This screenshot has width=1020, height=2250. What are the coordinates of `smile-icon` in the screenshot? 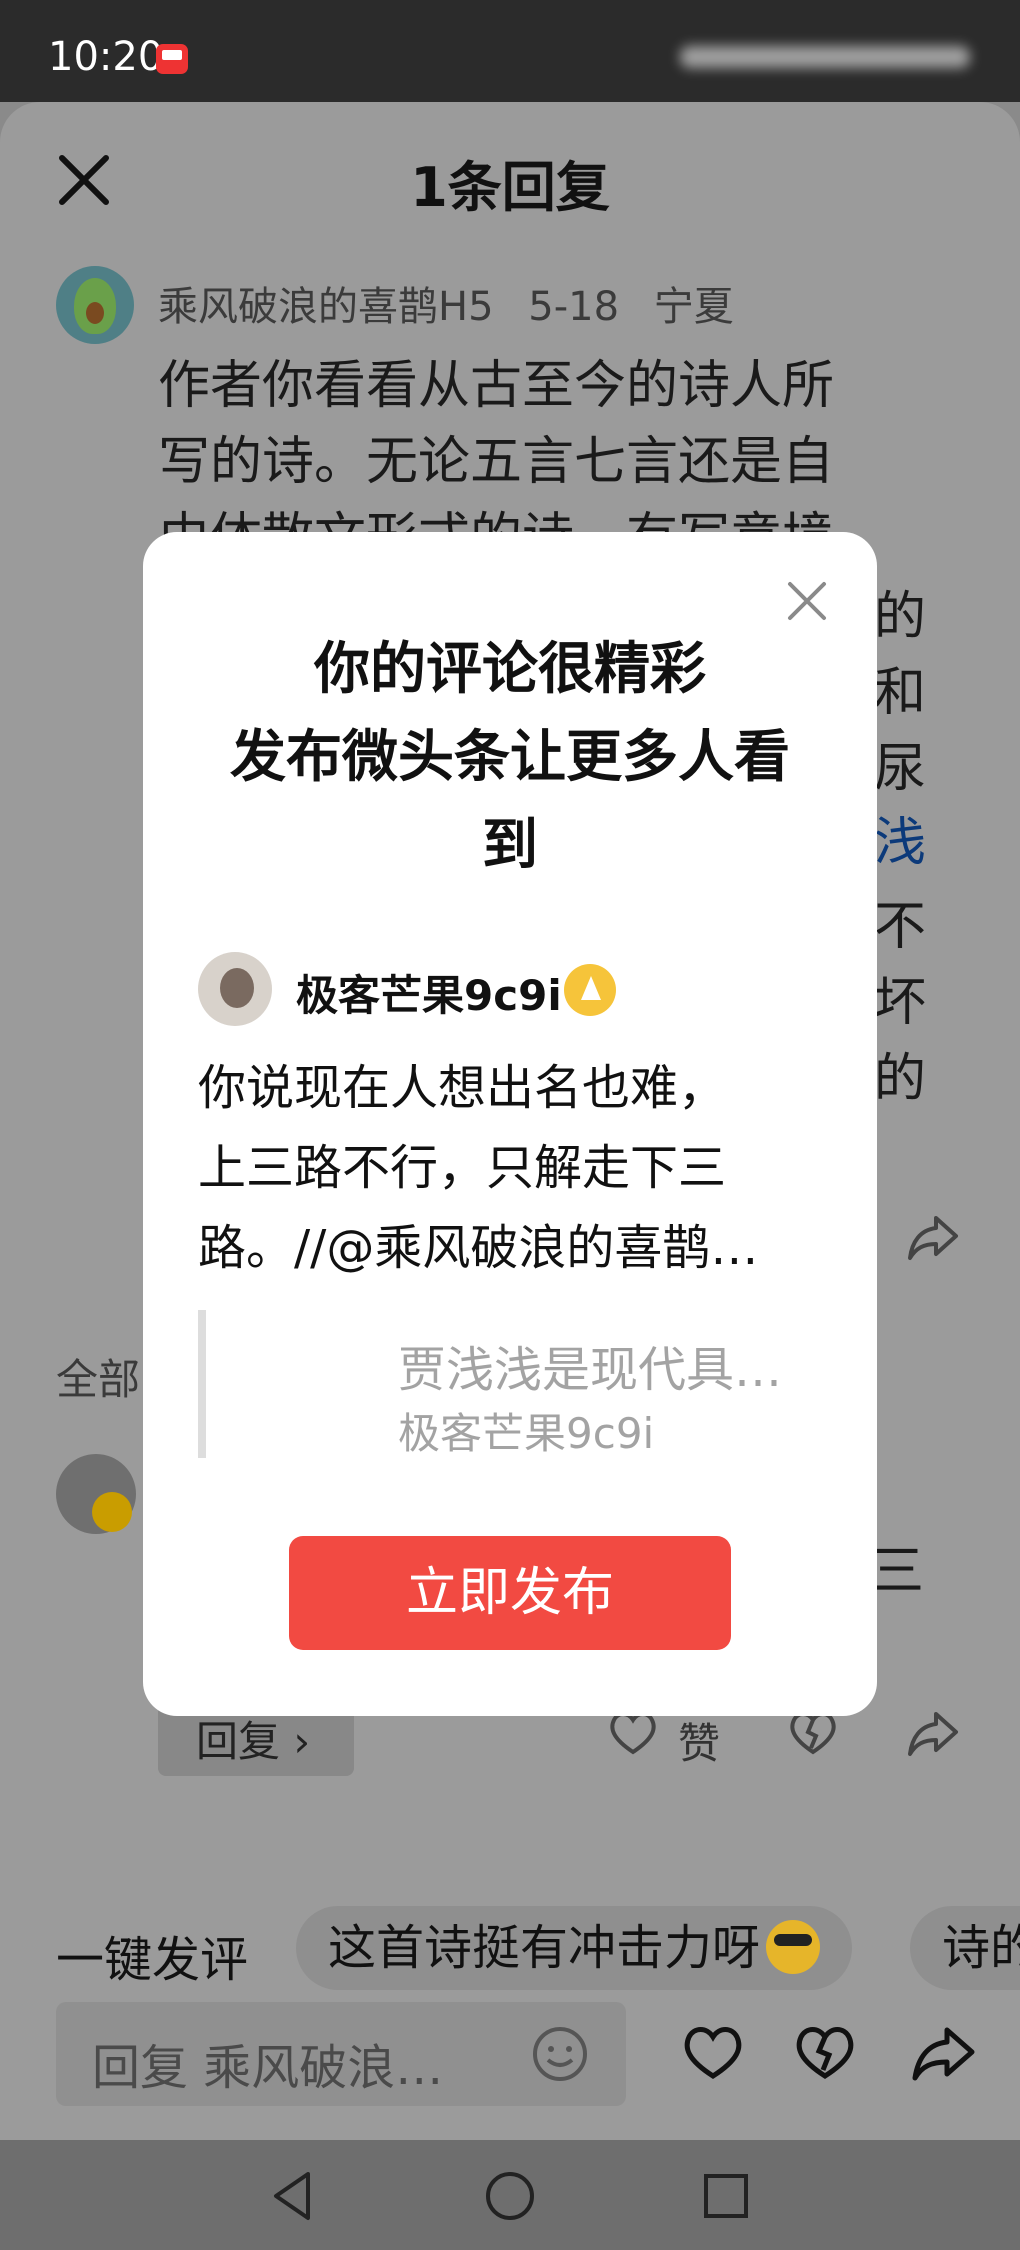 It's located at (560, 2054).